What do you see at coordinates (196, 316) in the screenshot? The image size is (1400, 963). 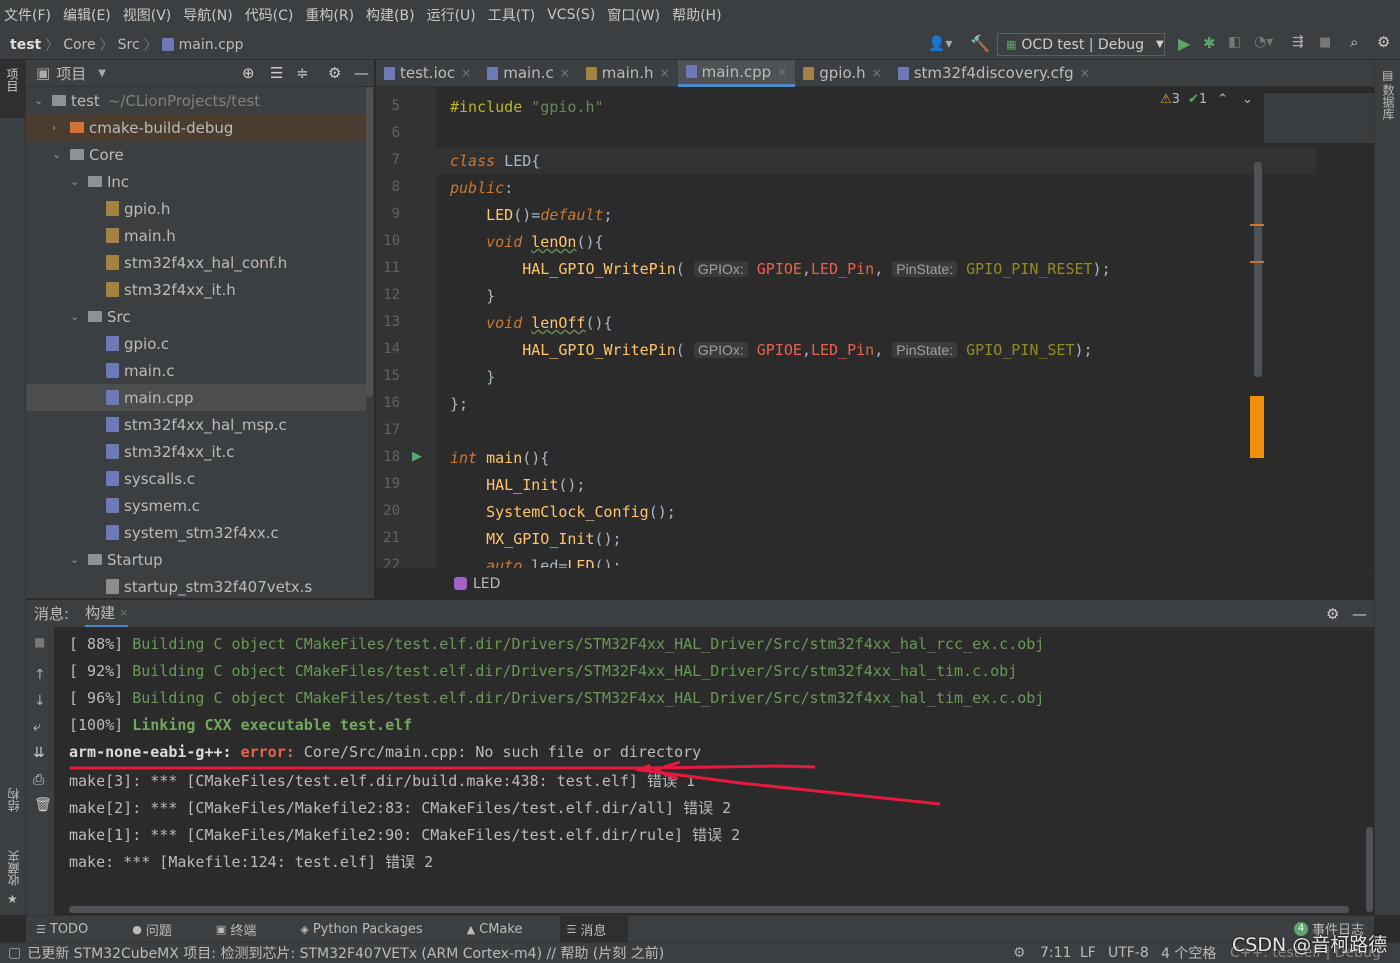 I see `tree-item: ⌄ Src` at bounding box center [196, 316].